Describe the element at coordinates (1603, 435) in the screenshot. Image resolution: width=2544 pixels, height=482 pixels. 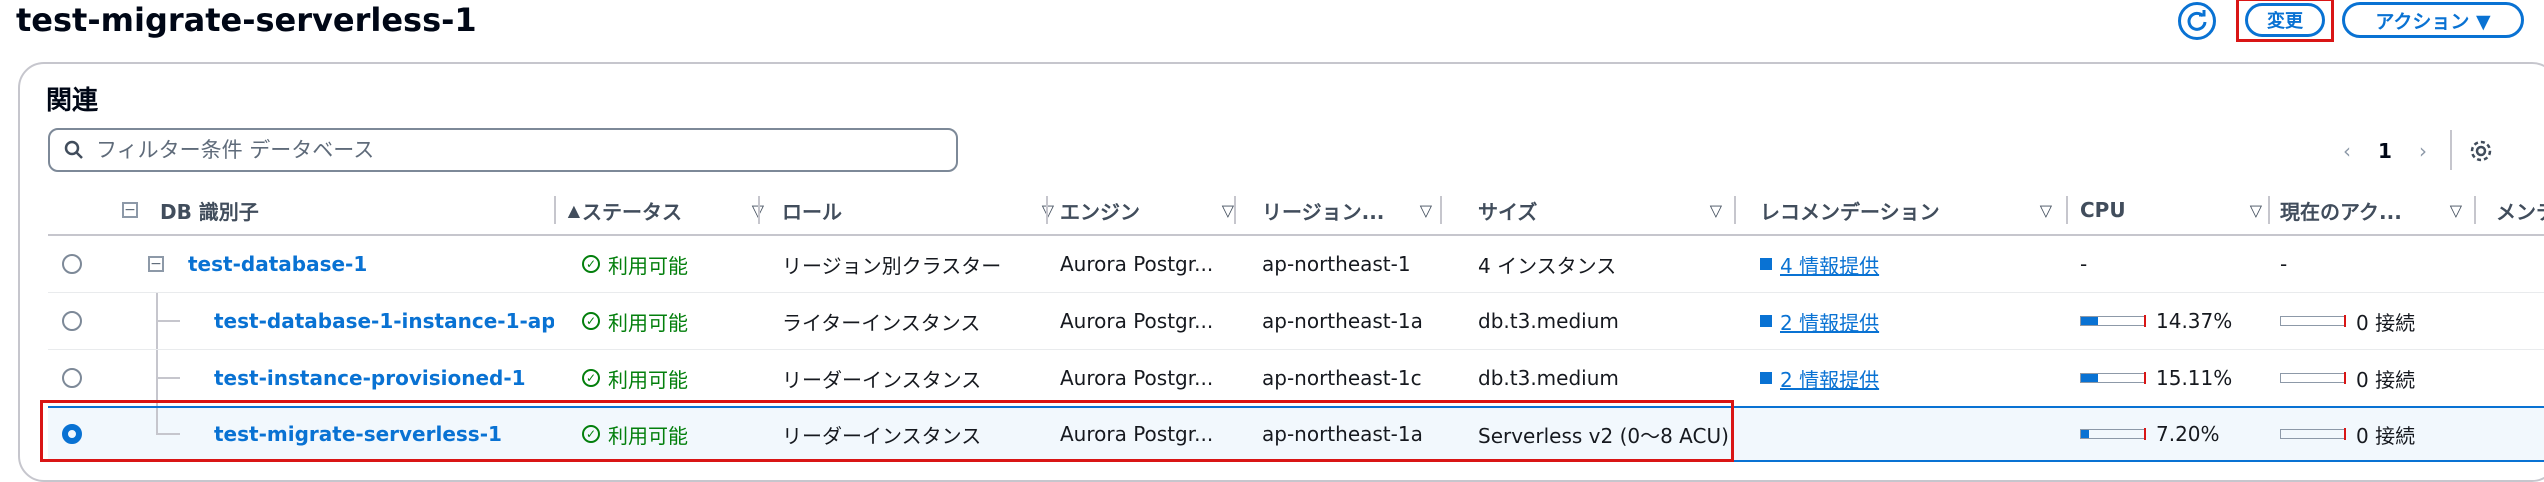
I see `size-cell: Serverless v2 (0〜8 ACU)` at that location.